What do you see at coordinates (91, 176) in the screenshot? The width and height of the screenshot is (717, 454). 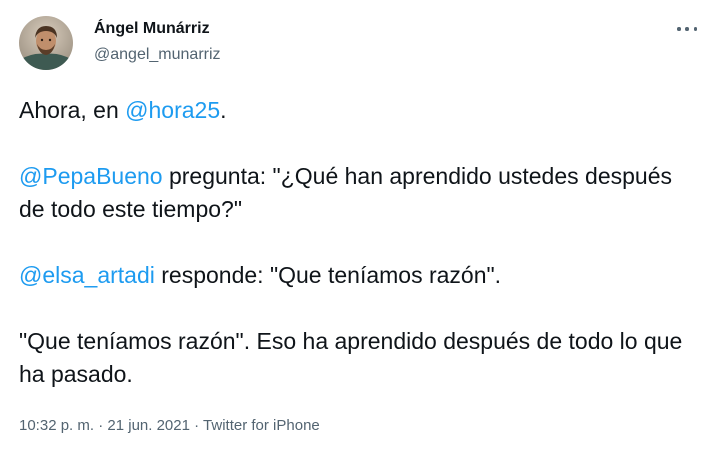 I see `mention-link: @PepaBueno` at bounding box center [91, 176].